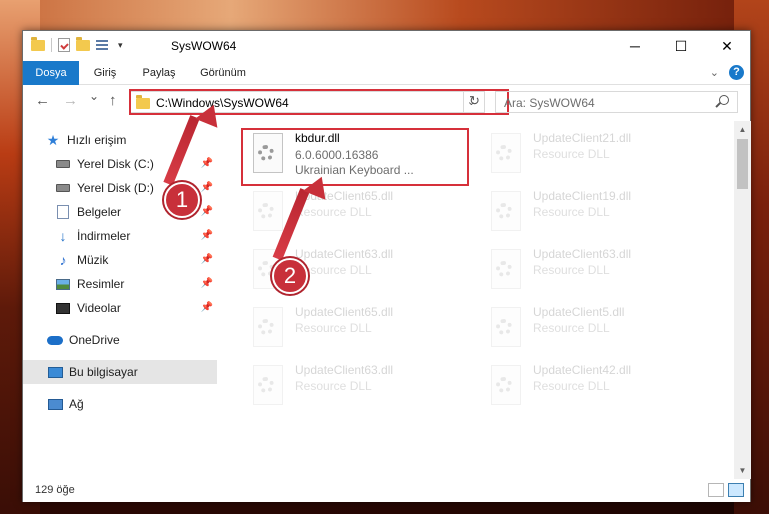  I want to click on sidebar-item-downloads: ↓ İndirmeler 📌, so click(120, 236).